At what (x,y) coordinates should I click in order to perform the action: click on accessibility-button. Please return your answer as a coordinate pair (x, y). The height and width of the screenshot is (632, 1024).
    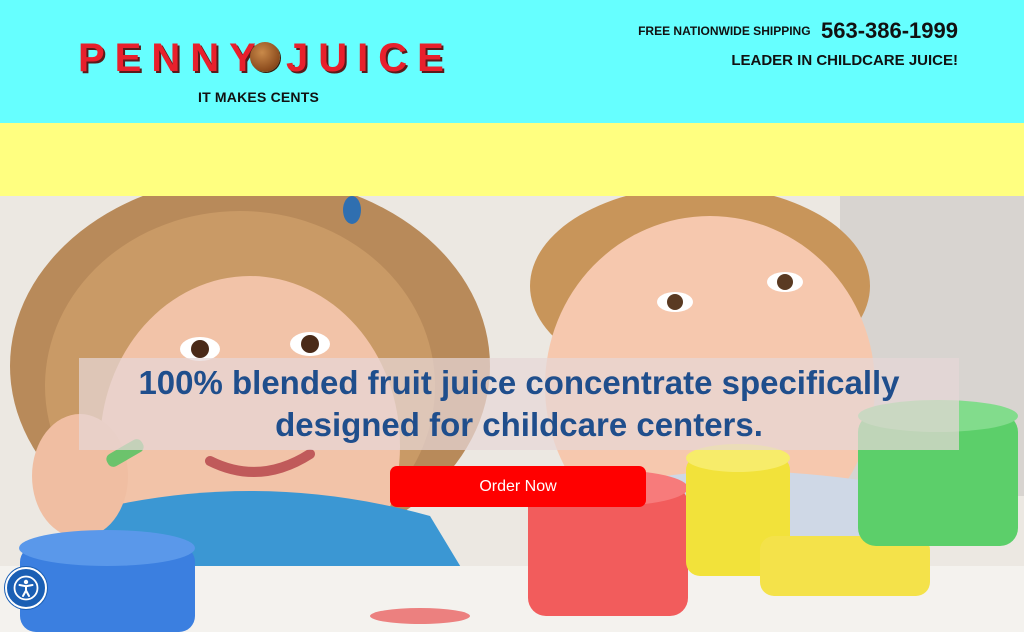
    Looking at the image, I should click on (26, 588).